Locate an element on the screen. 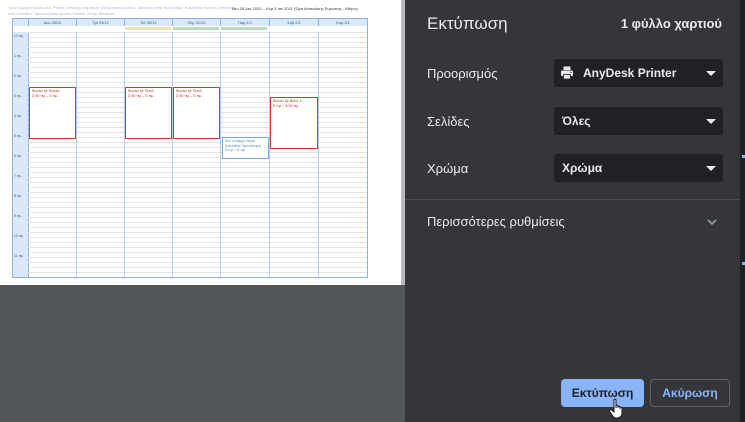 This screenshot has height=422, width=745. calendar-event: Βούλα @ Κούλα 2:30 πμ – 5 πμ is located at coordinates (52, 113).